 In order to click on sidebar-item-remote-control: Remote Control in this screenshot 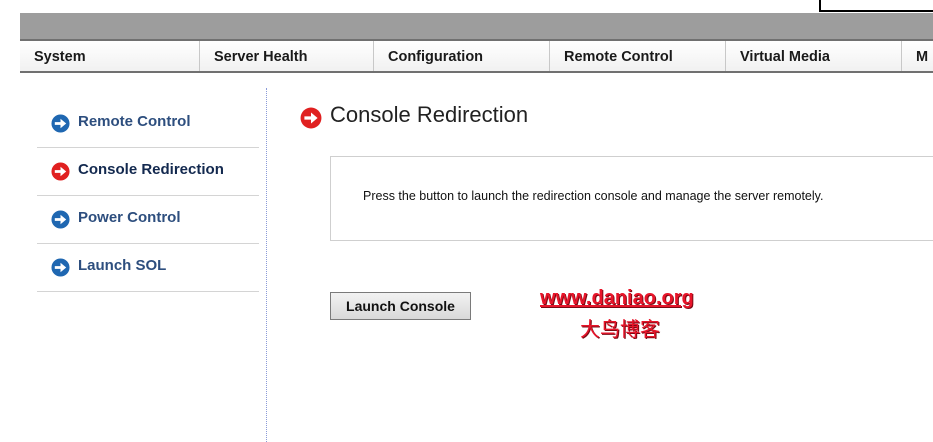, I will do `click(148, 124)`.